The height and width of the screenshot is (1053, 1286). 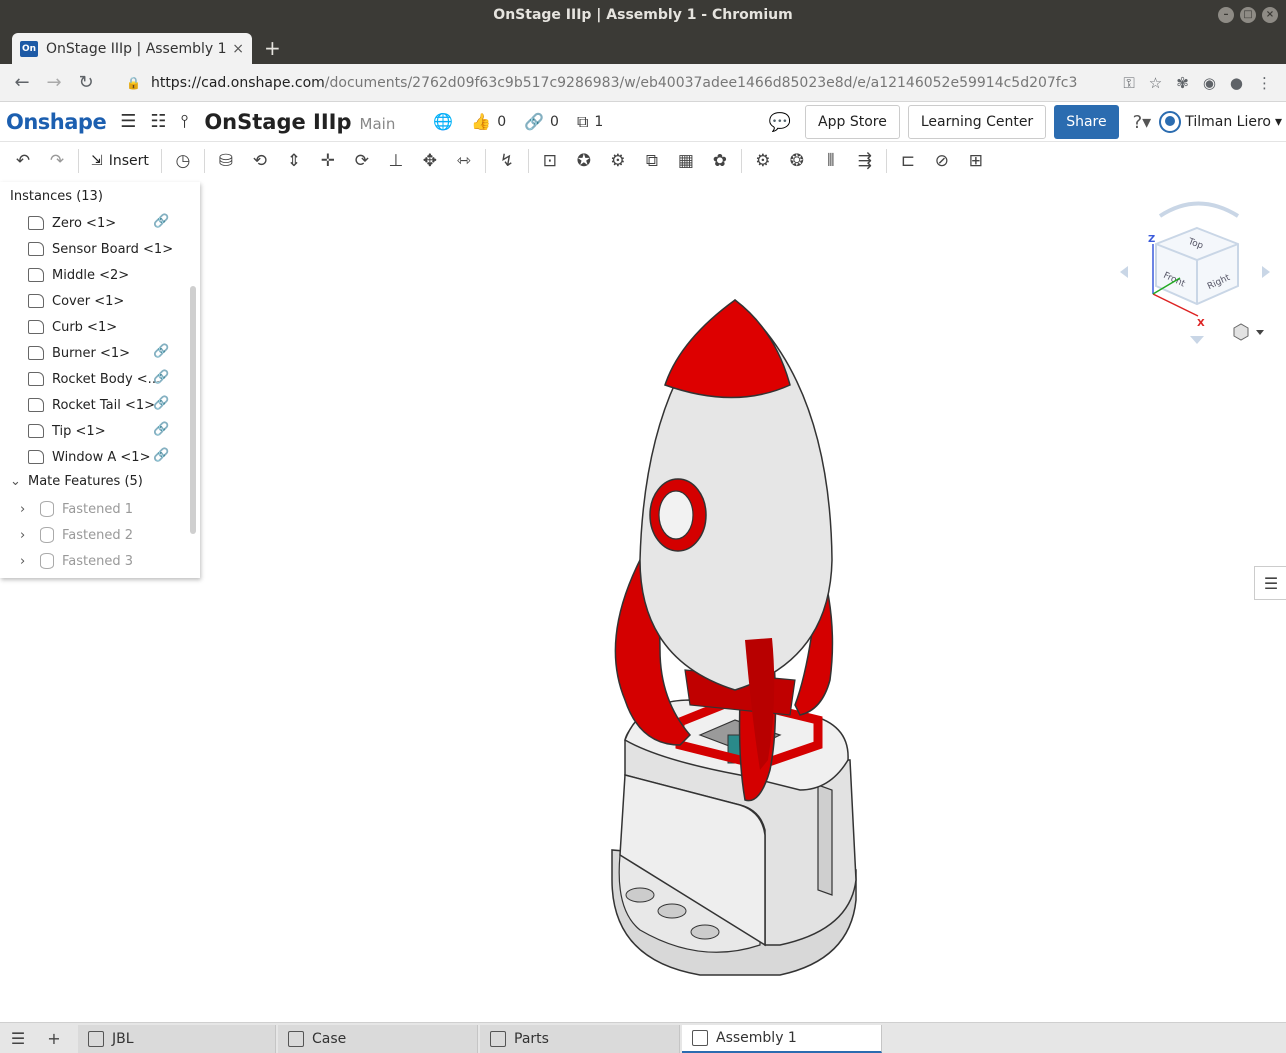 I want to click on likes-counter: 👍 0, so click(x=488, y=121).